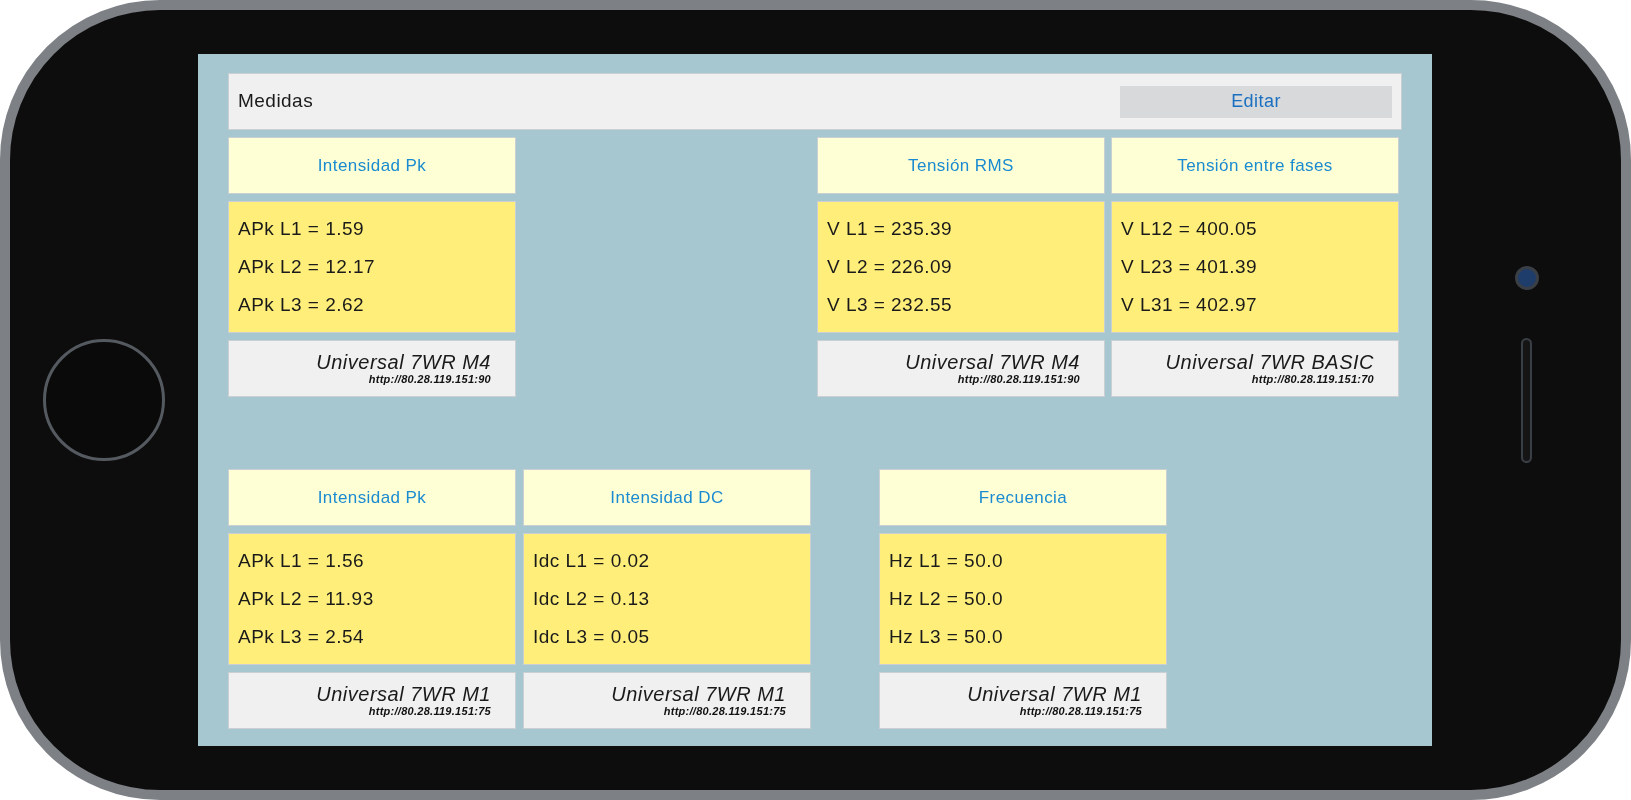  Describe the element at coordinates (1312, 379) in the screenshot. I see `device-url: http://80.28.119.151:70` at that location.